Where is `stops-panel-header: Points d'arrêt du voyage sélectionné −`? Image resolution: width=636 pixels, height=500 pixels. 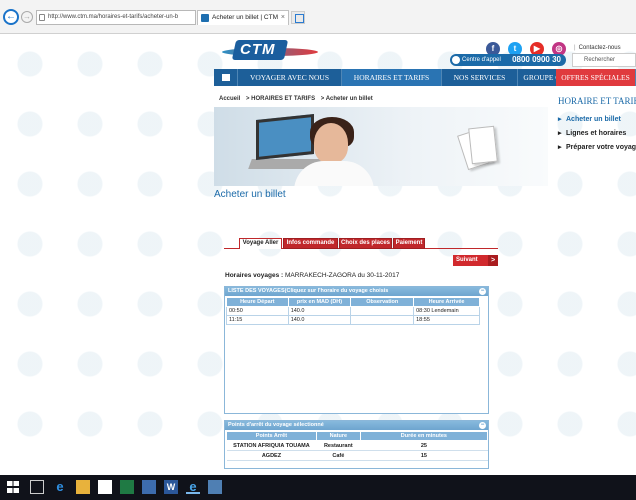 stops-panel-header: Points d'arrêt du voyage sélectionné − is located at coordinates (356, 425).